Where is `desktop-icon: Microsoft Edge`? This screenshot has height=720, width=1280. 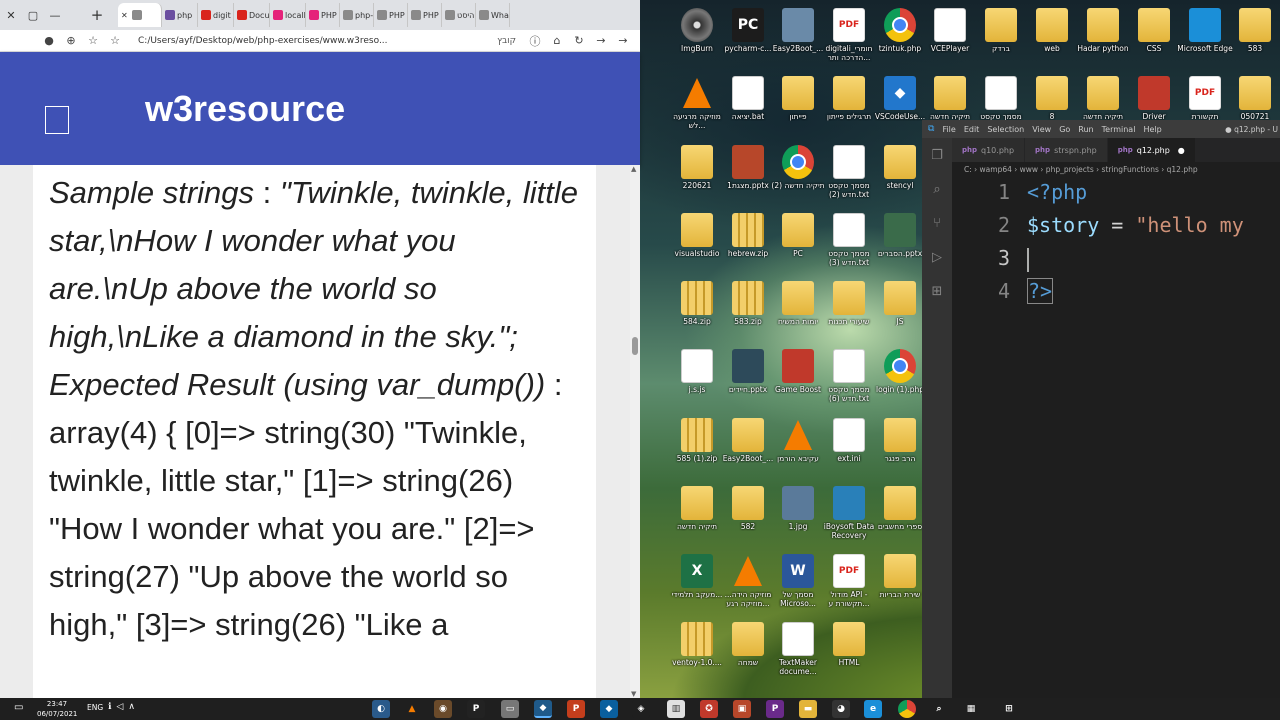
desktop-icon: Microsoft Edge is located at coordinates (1205, 30).